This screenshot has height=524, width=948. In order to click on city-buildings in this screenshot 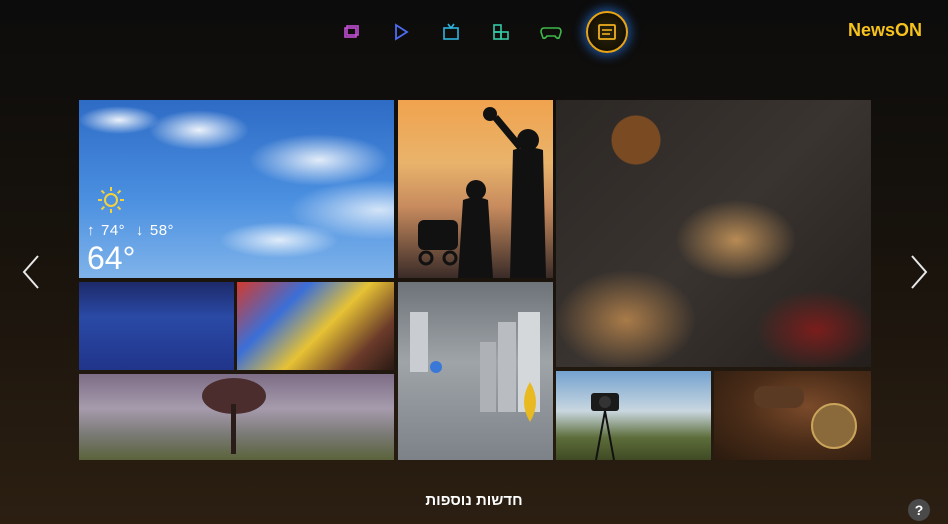, I will do `click(475, 367)`.